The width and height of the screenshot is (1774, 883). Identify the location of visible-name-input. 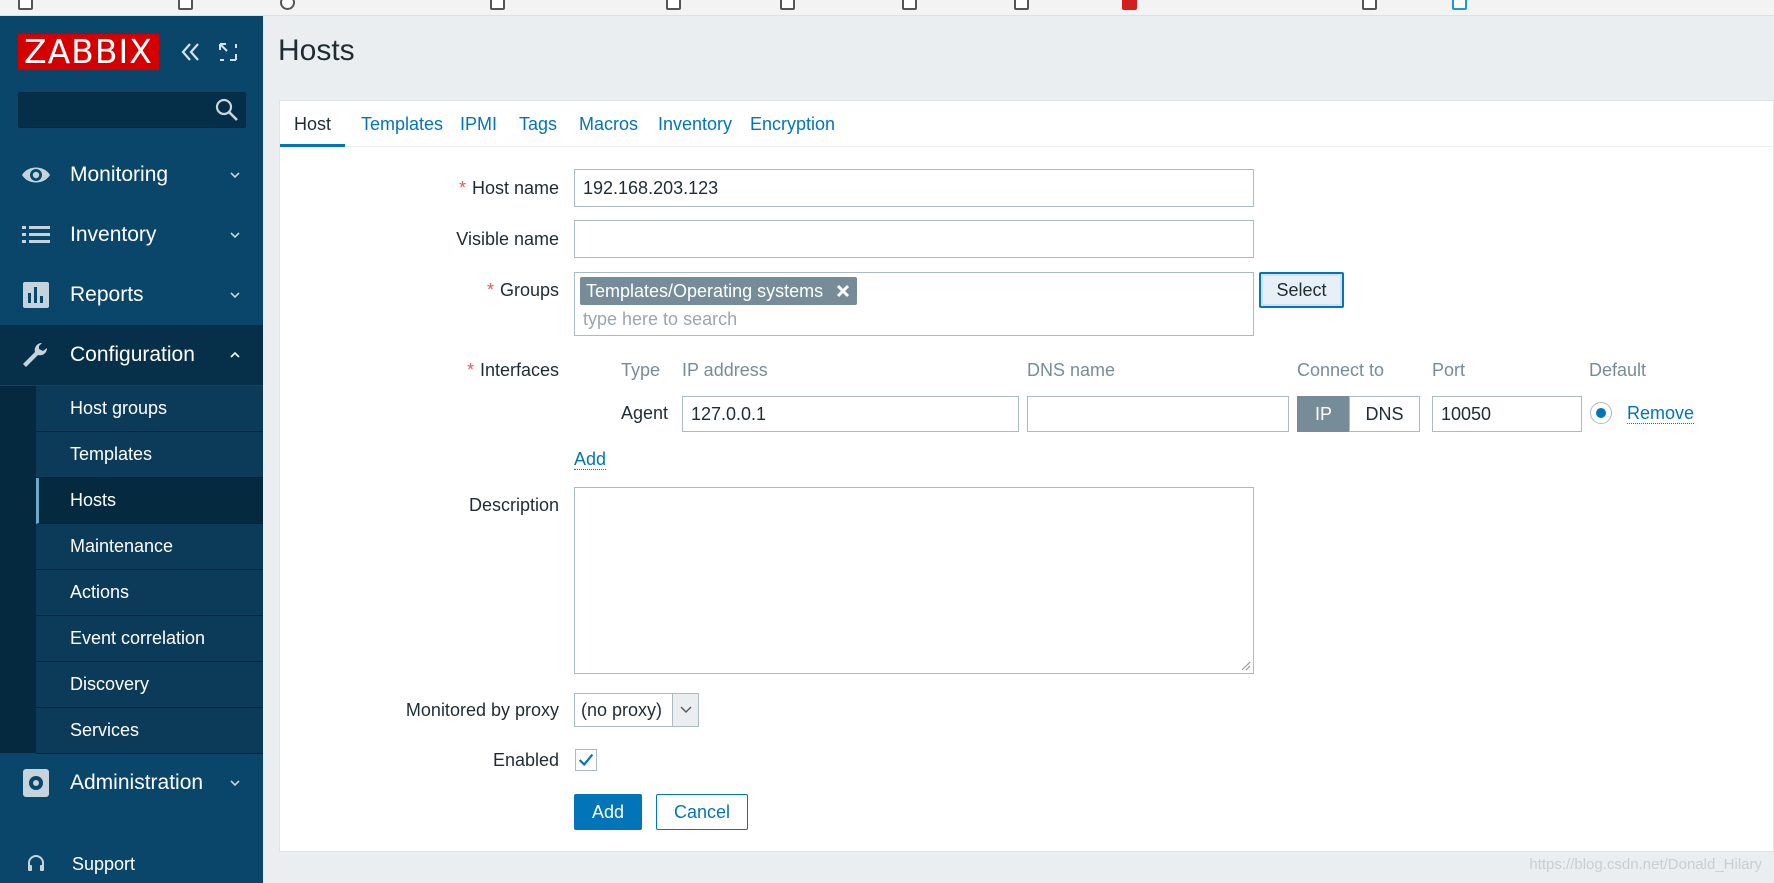
(914, 239).